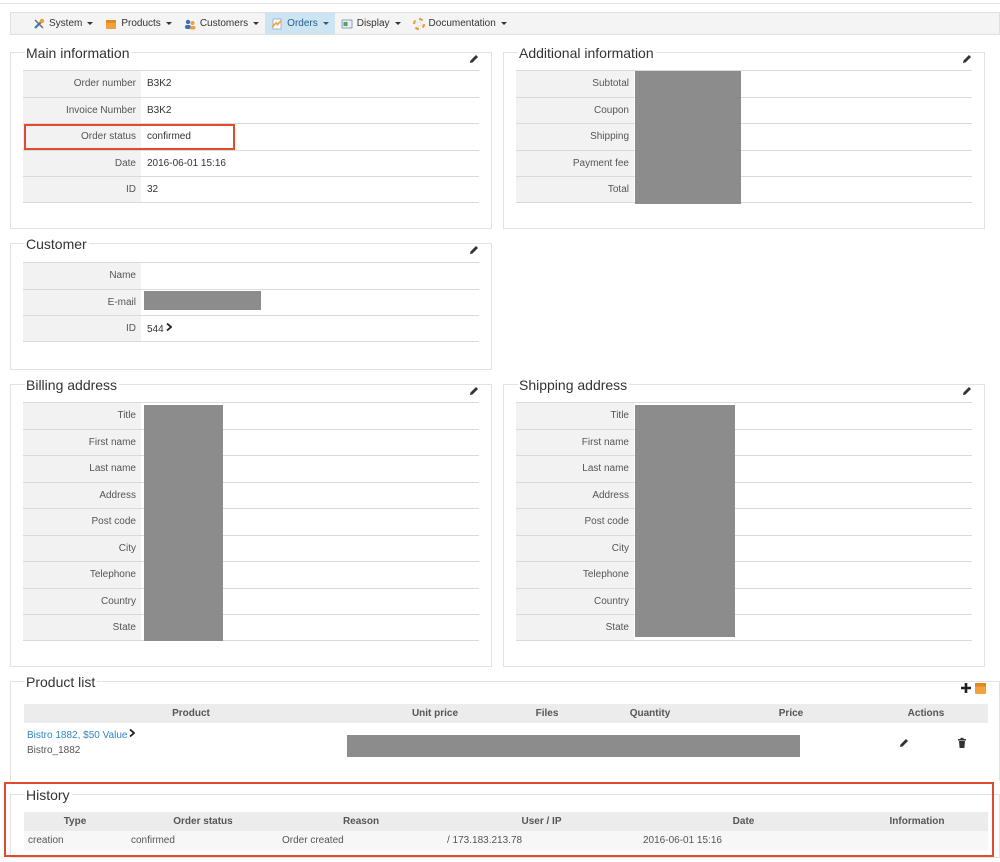 Image resolution: width=1000 pixels, height=862 pixels. What do you see at coordinates (159, 83) in the screenshot?
I see `order-number-value: B3K2` at bounding box center [159, 83].